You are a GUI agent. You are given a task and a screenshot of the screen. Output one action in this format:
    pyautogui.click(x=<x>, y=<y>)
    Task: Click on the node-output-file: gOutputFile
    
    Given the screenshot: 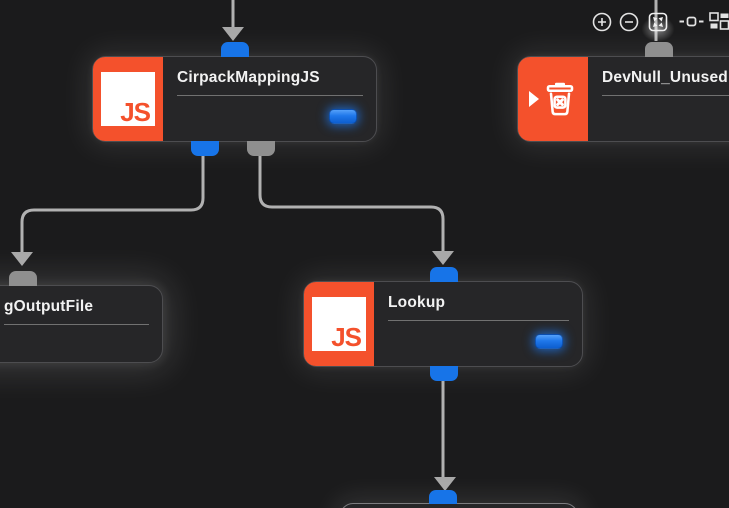 What is the action you would take?
    pyautogui.click(x=81, y=317)
    